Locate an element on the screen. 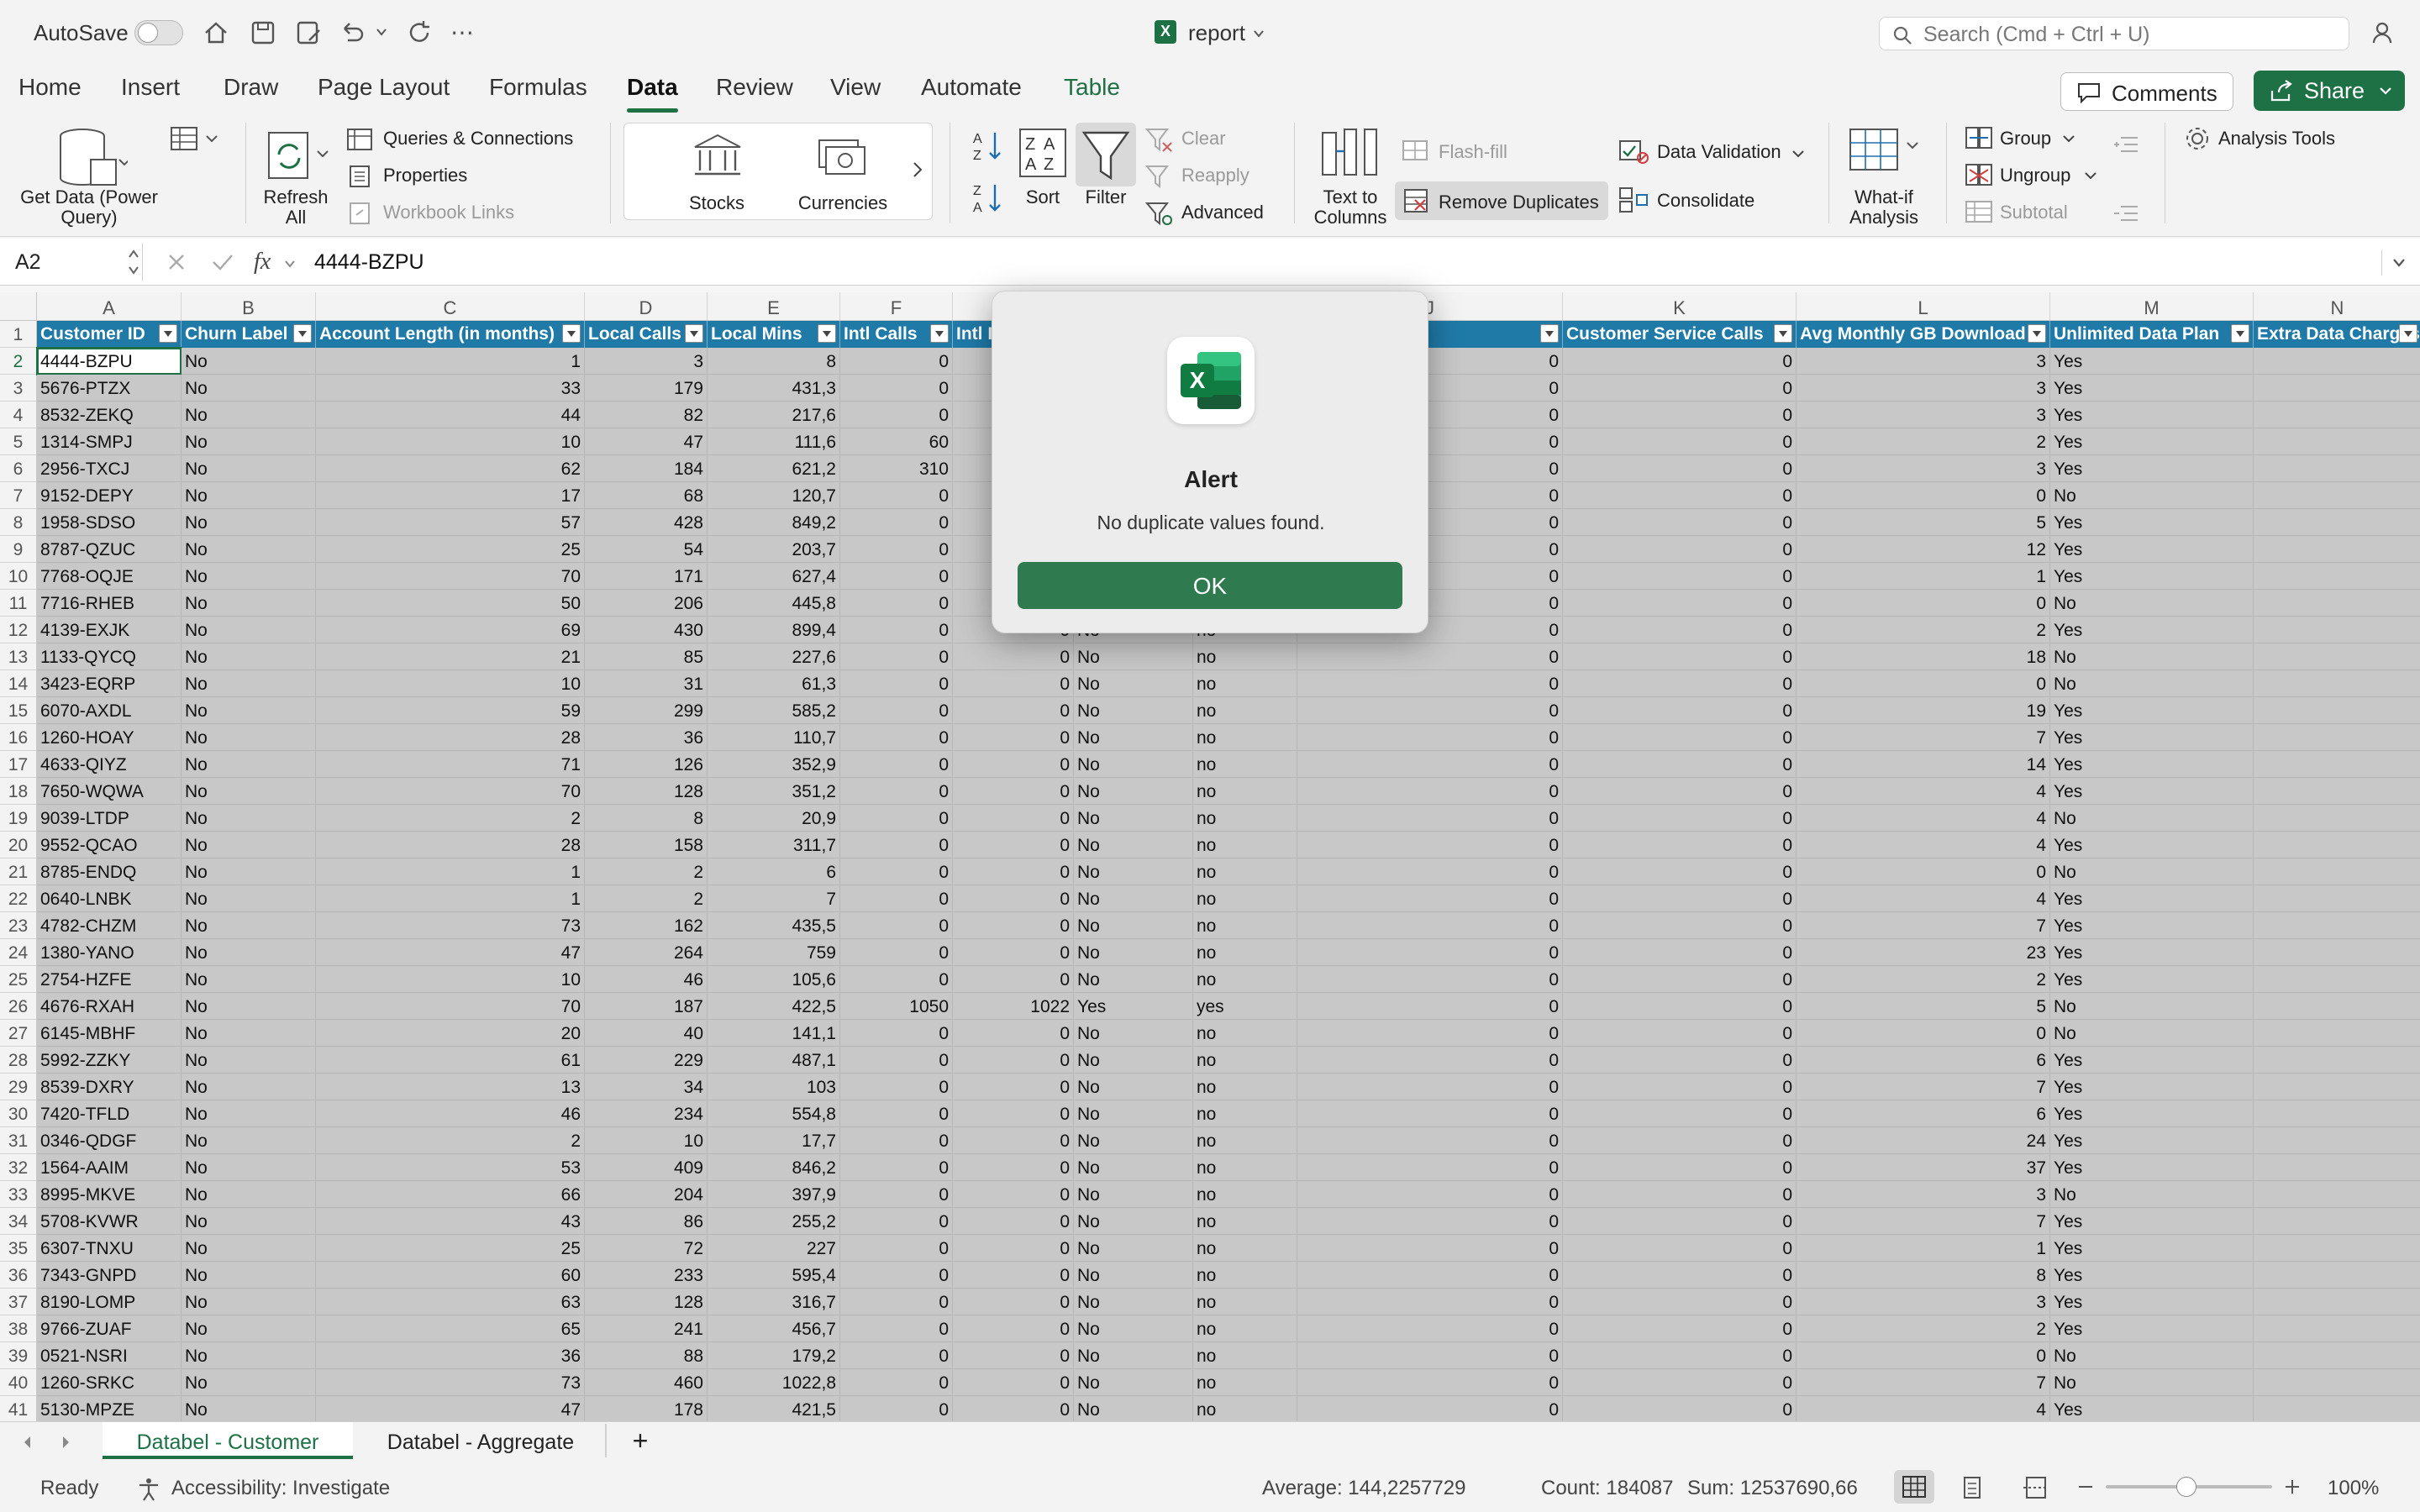  formula-input: 4444-BZPU is located at coordinates (369, 262).